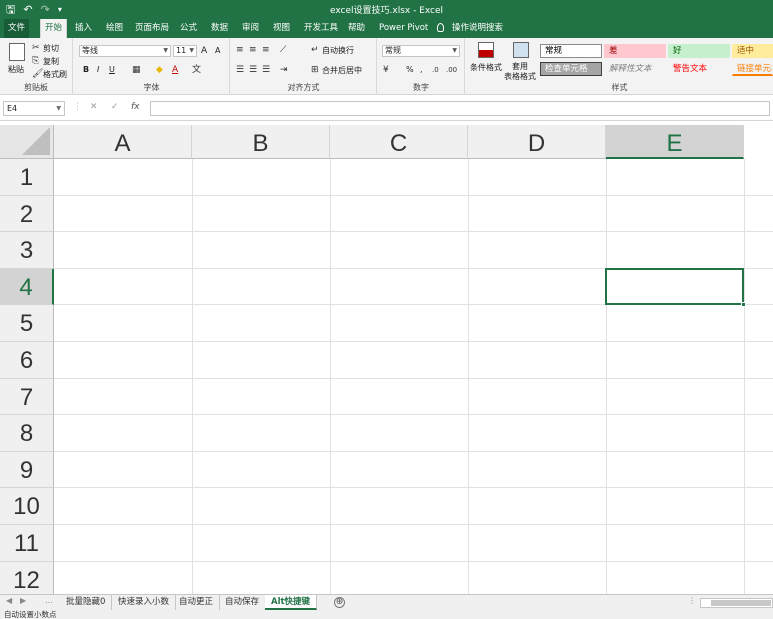  What do you see at coordinates (51, 48) in the screenshot?
I see `cut-button: 剪切` at bounding box center [51, 48].